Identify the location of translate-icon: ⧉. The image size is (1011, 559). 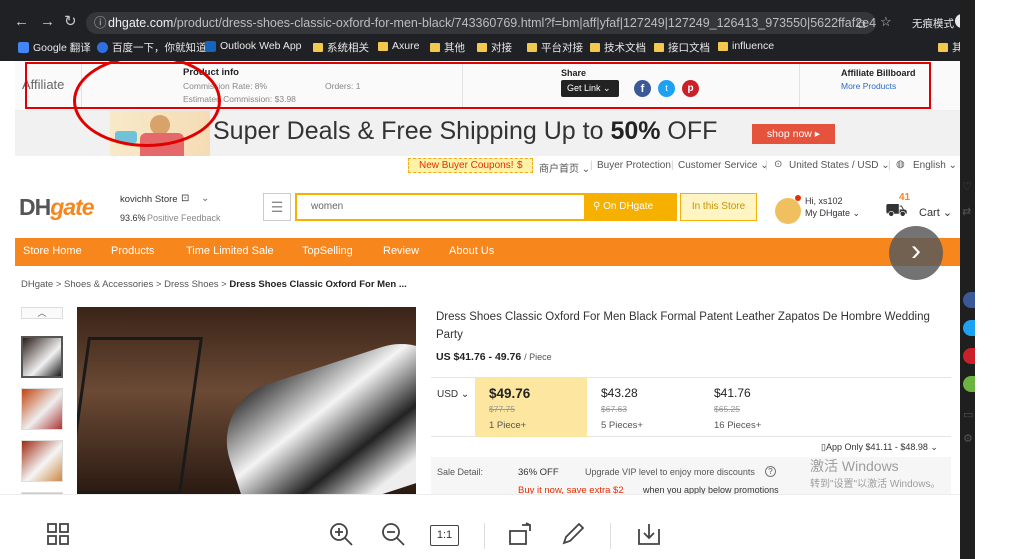
(861, 24).